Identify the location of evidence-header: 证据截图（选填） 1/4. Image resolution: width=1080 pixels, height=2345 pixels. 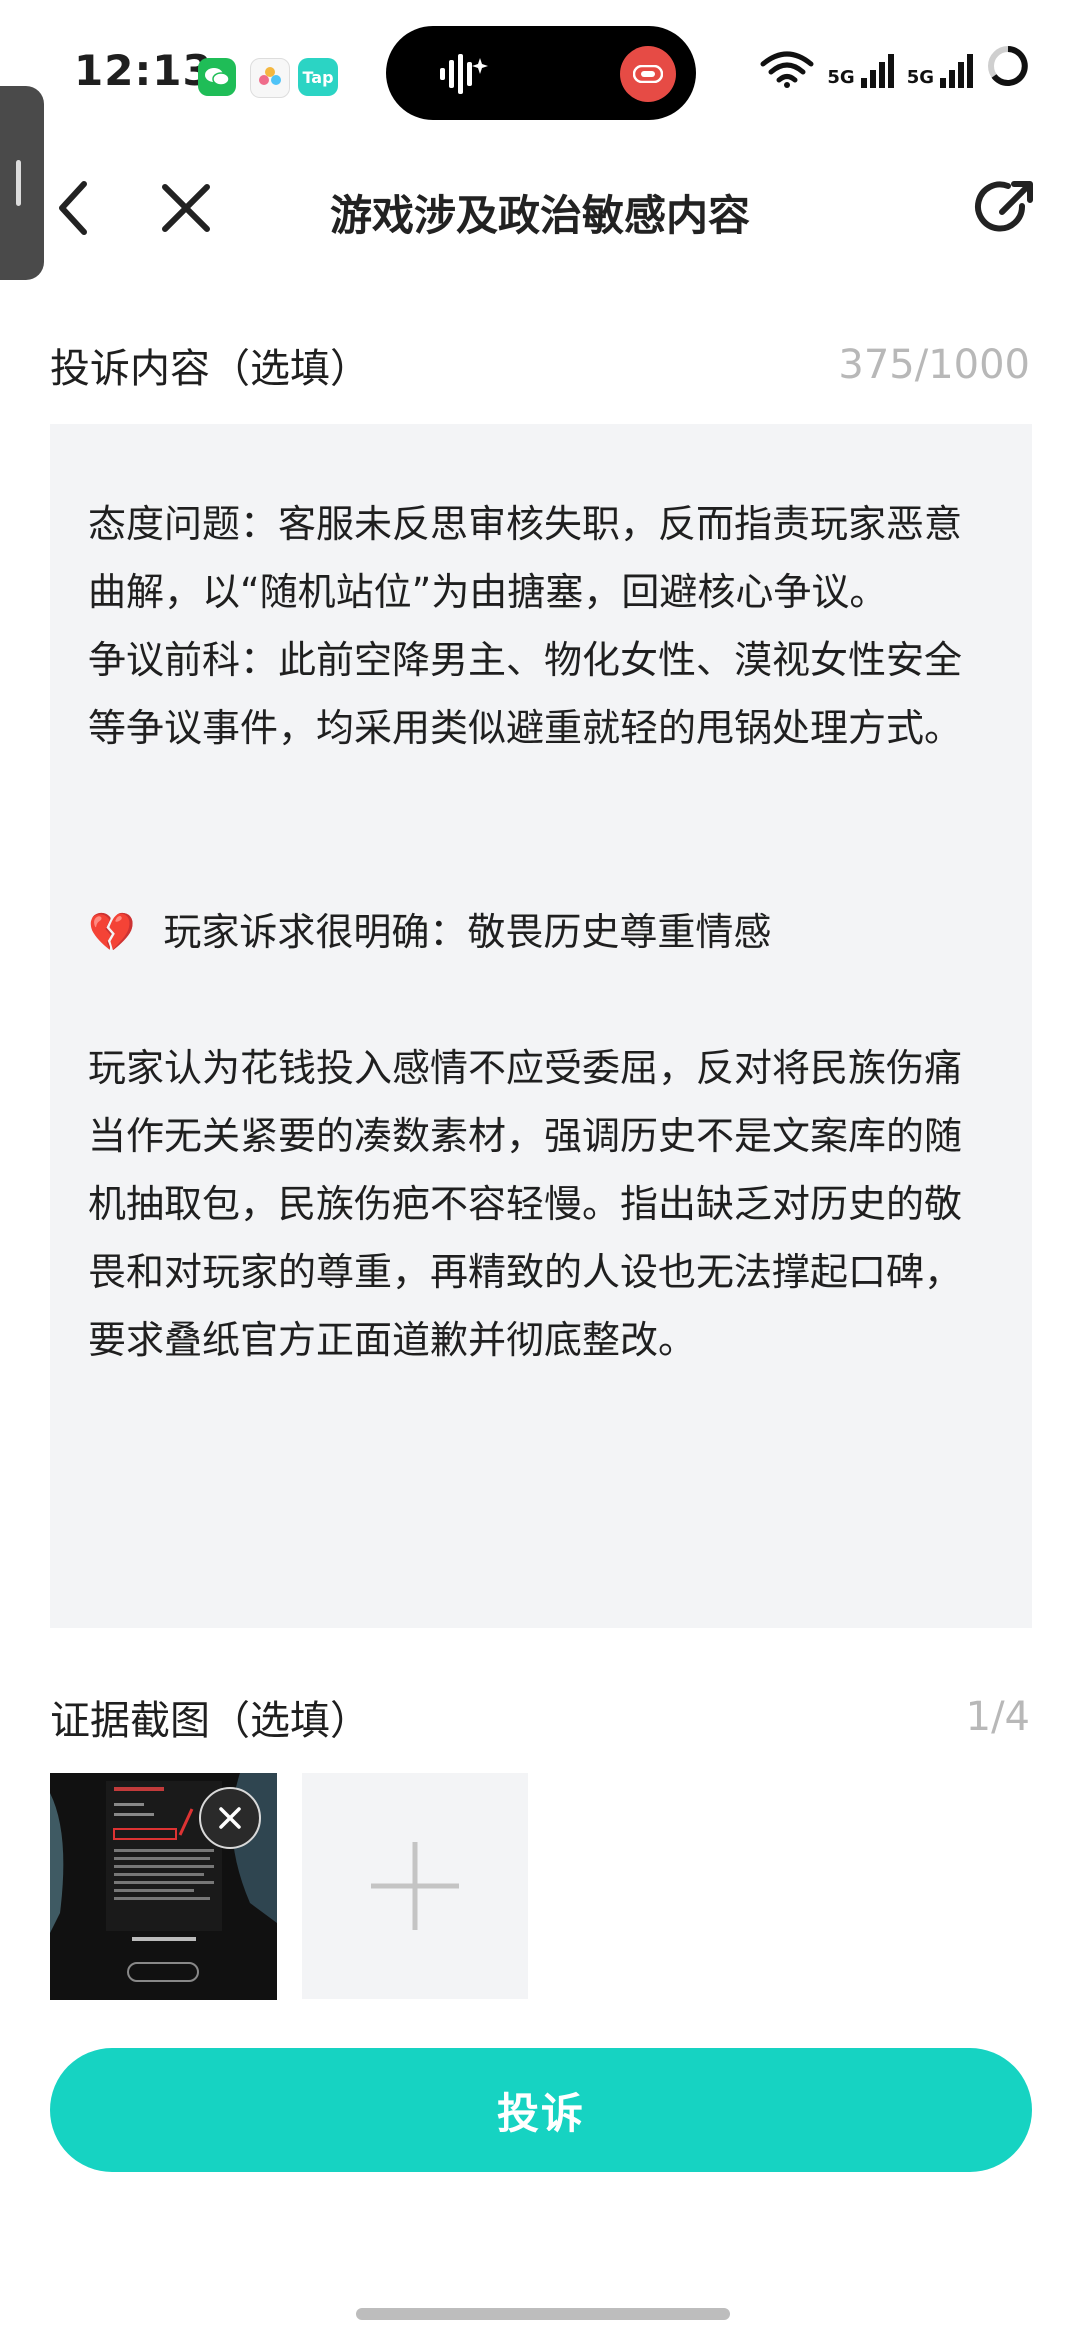
(540, 1717).